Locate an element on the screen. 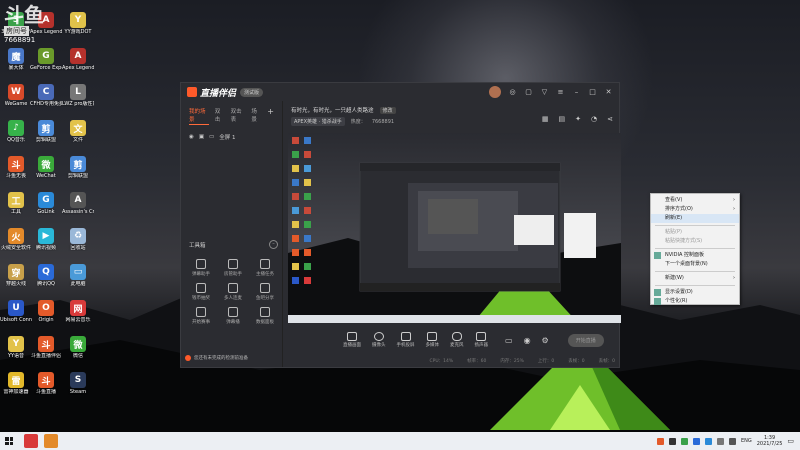 The width and height of the screenshot is (800, 450). maximize-button: □ is located at coordinates (592, 92).